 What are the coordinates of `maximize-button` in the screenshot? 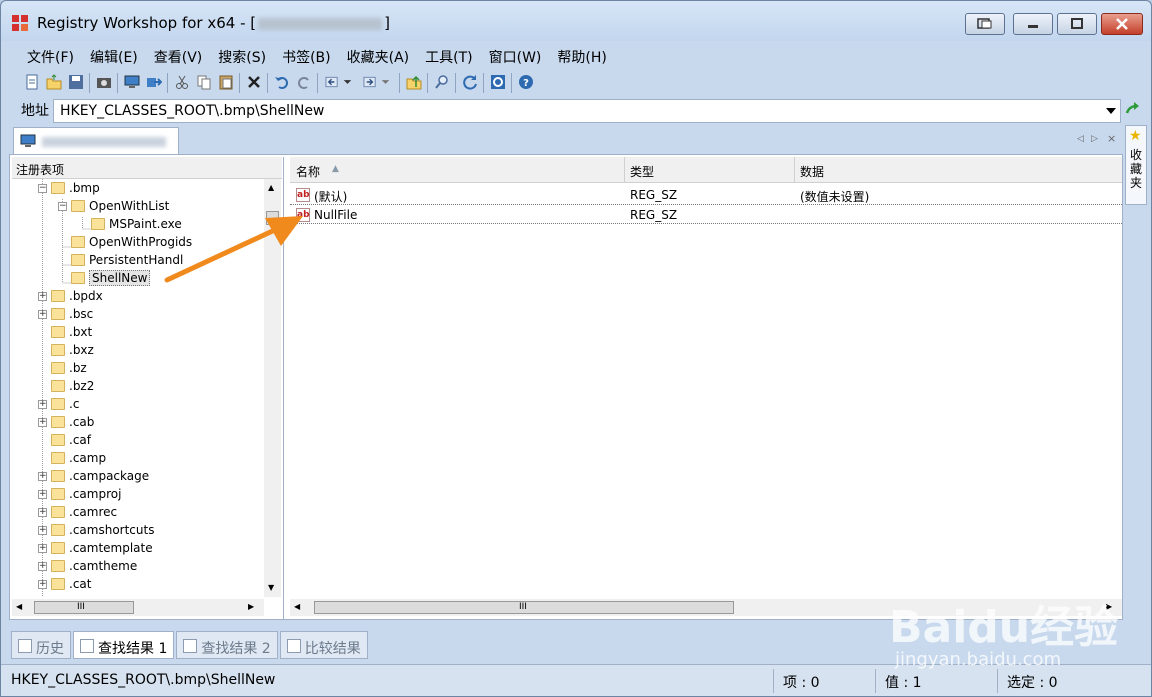 It's located at (1077, 24).